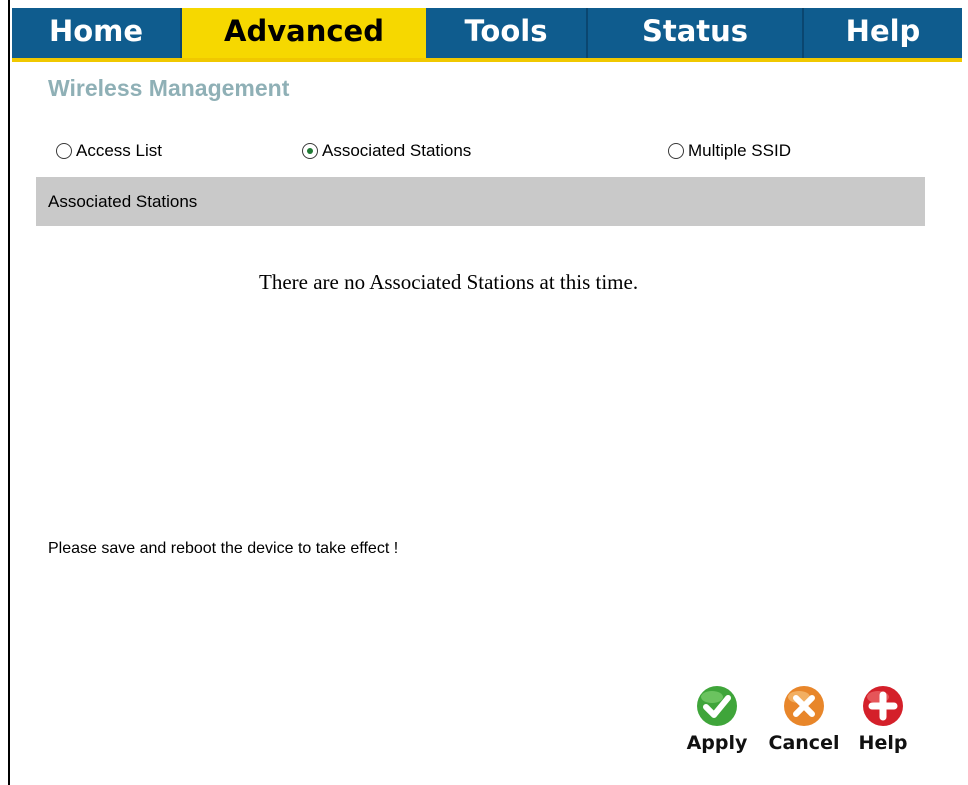  I want to click on tab-tools: Tools, so click(506, 33).